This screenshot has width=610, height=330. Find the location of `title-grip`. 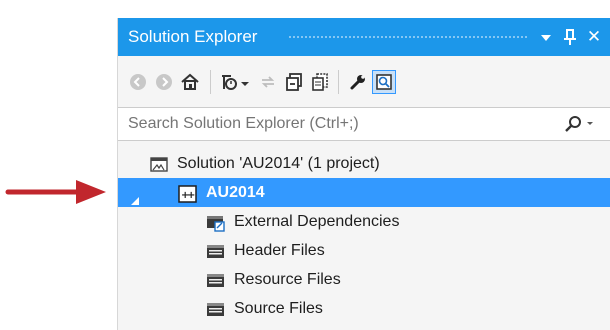

title-grip is located at coordinates (408, 37).